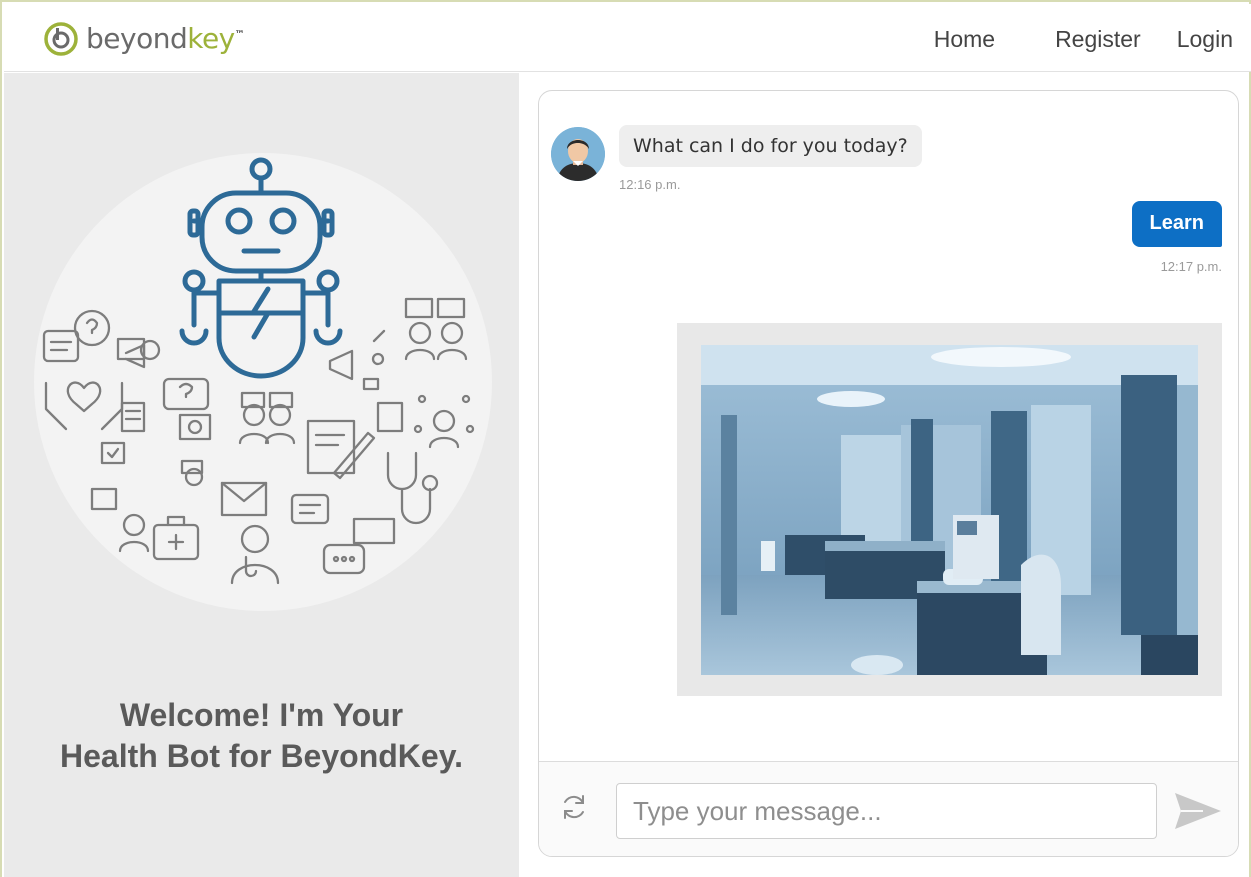 The width and height of the screenshot is (1251, 877). What do you see at coordinates (770, 146) in the screenshot?
I see `bot-message-bubble: What can I do for you today?` at bounding box center [770, 146].